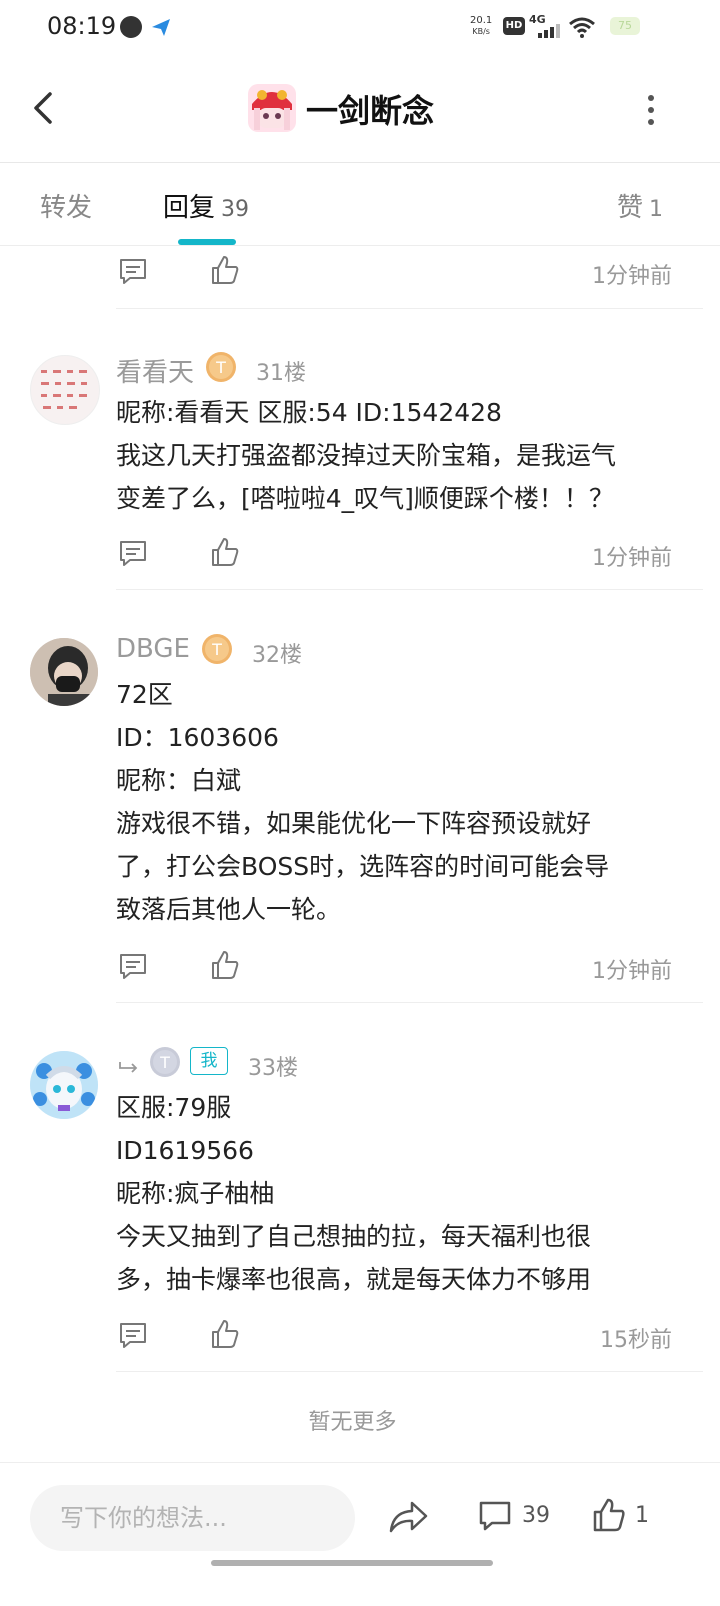 The image size is (720, 1606). What do you see at coordinates (518, 1519) in the screenshot?
I see `comment-count-button: 39` at bounding box center [518, 1519].